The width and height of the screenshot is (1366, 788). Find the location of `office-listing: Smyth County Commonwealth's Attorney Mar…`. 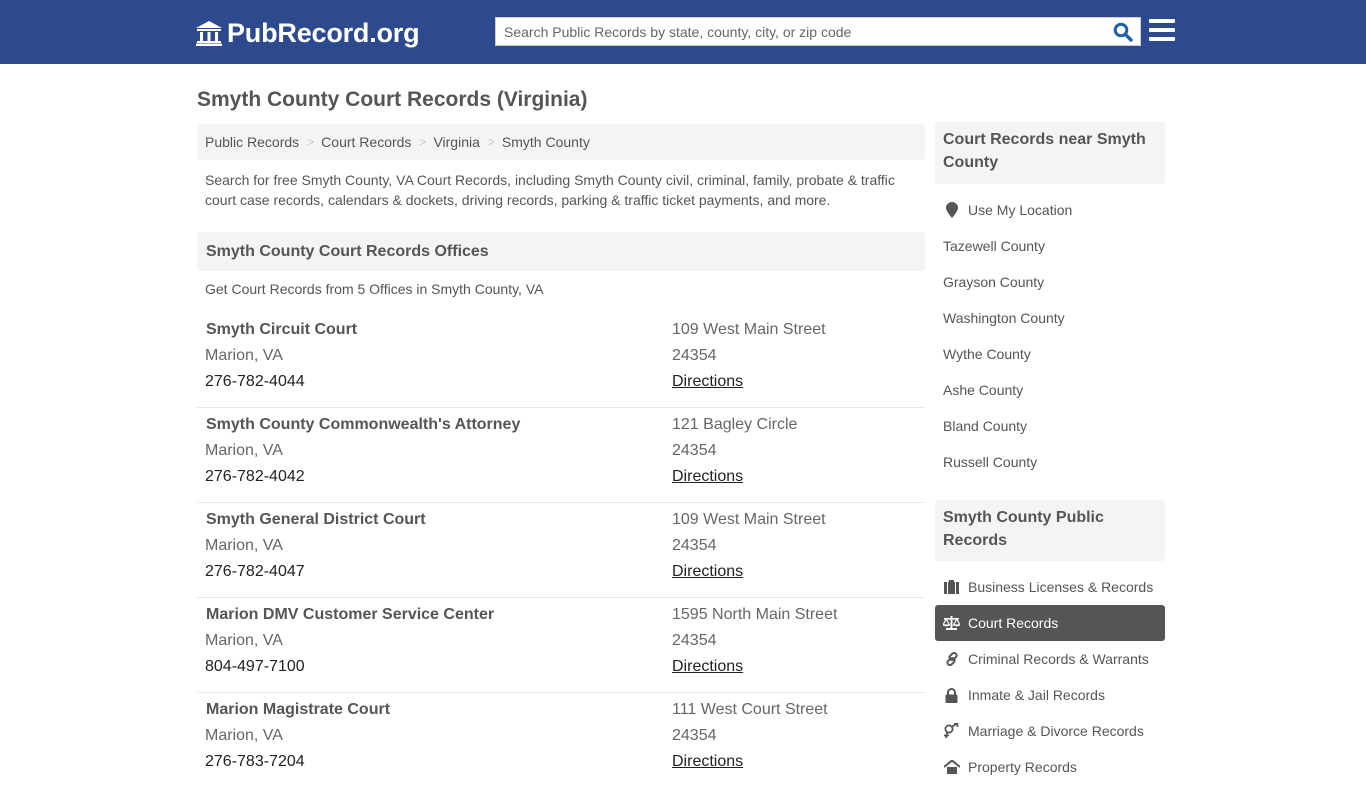

office-listing: Smyth County Commonwealth's Attorney Mar… is located at coordinates (561, 455).